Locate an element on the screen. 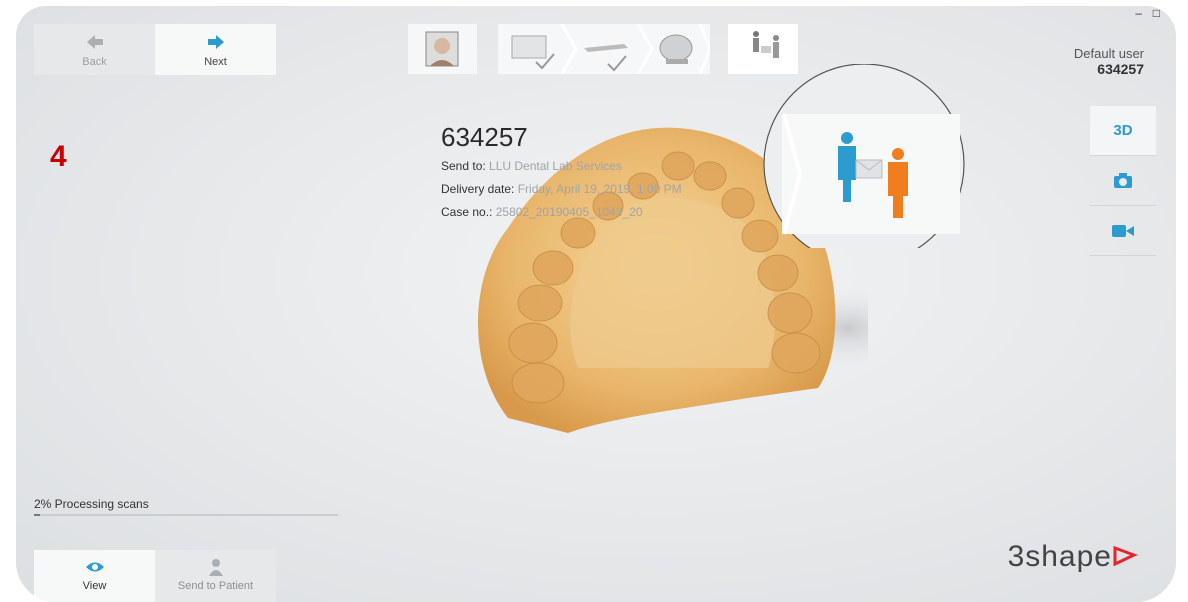 This screenshot has width=1188, height=602. step-scan is located at coordinates (606, 58).